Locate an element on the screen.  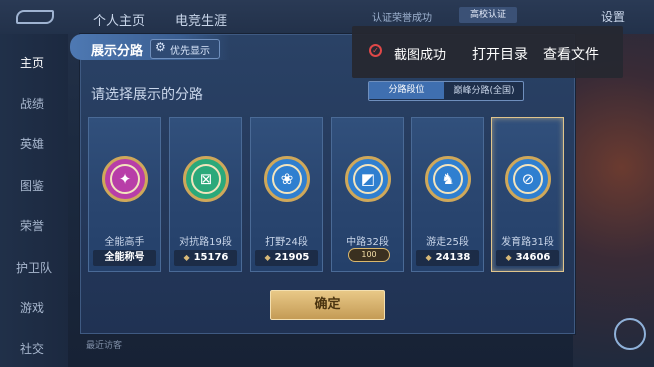
lane-card-score-value: 24138 is located at coordinates (453, 257).